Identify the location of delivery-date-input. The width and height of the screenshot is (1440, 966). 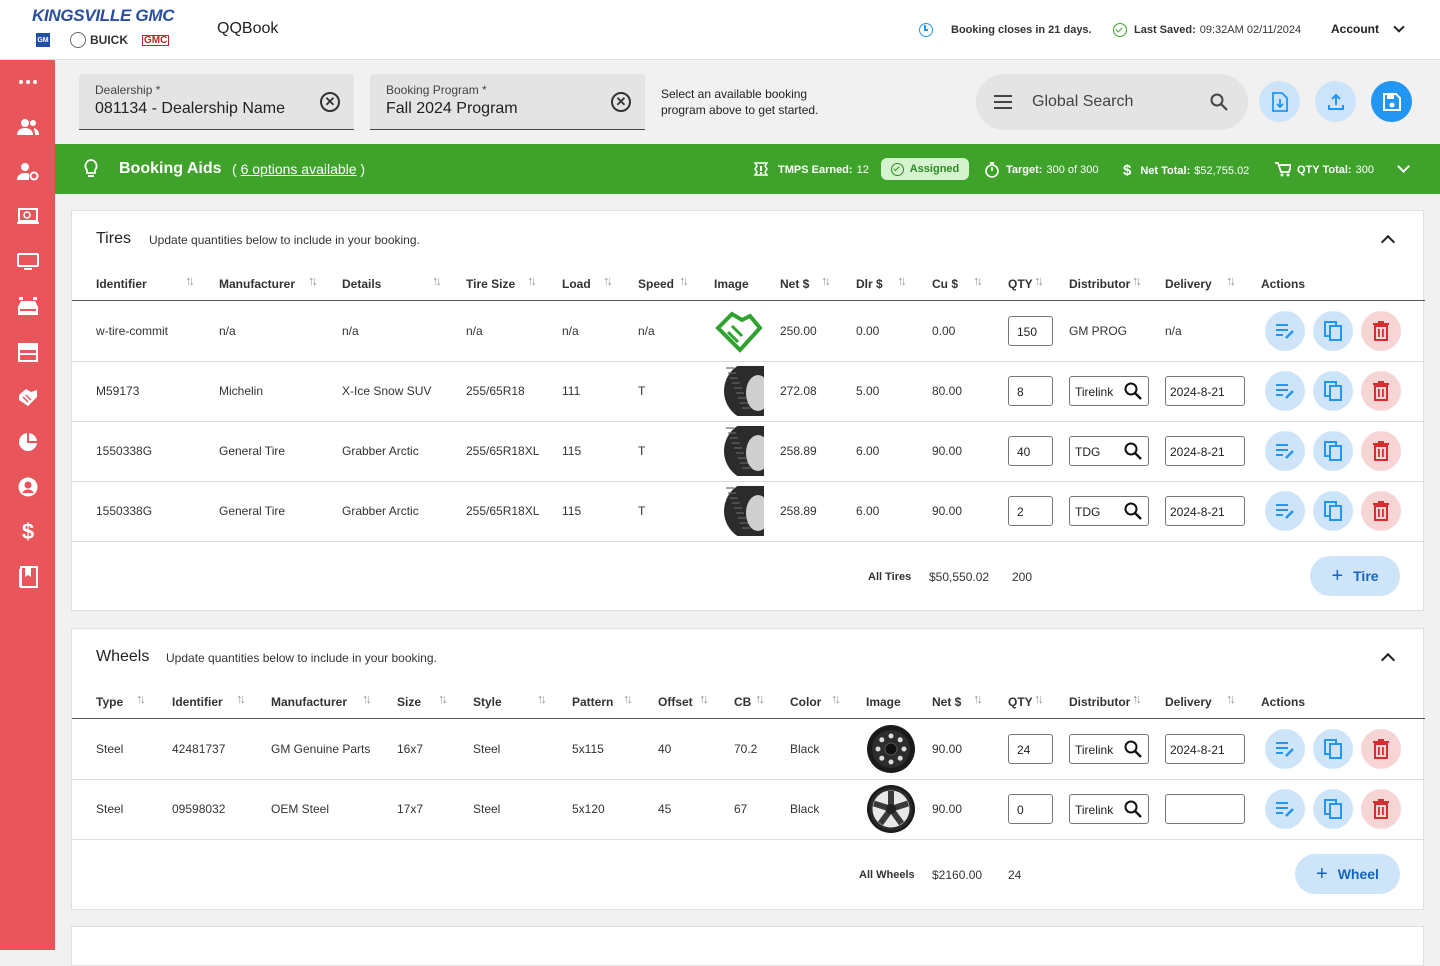
(1205, 809).